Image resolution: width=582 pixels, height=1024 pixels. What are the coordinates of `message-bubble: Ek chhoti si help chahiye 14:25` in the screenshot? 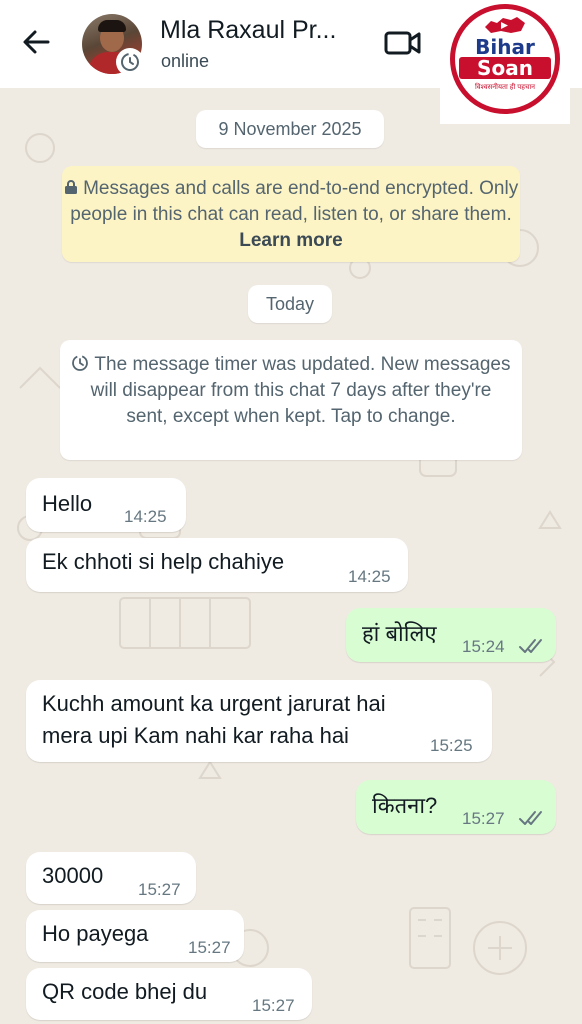 It's located at (217, 565).